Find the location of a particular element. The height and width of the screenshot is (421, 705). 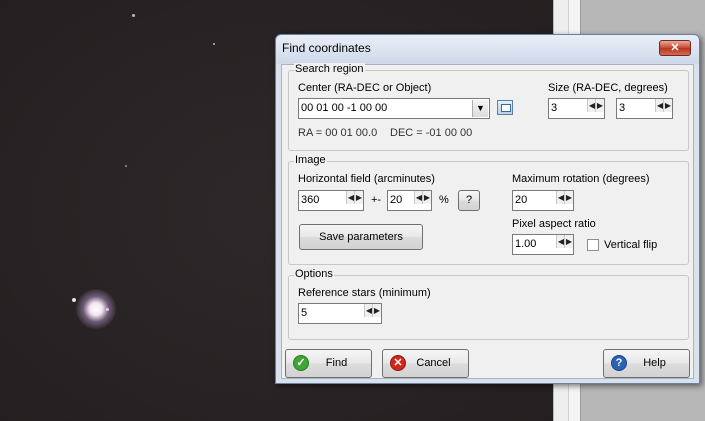

close-icon: ✕ is located at coordinates (675, 48).